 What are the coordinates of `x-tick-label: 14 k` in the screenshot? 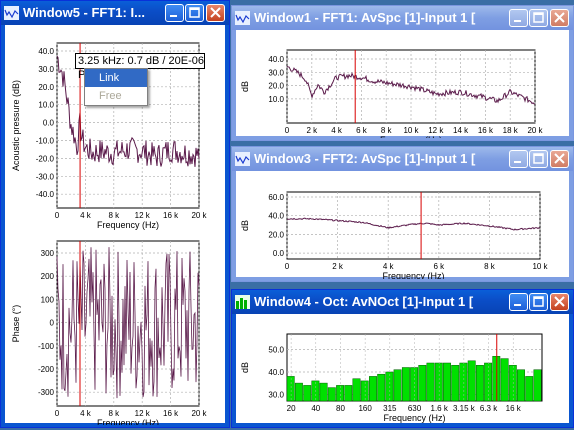 It's located at (461, 130).